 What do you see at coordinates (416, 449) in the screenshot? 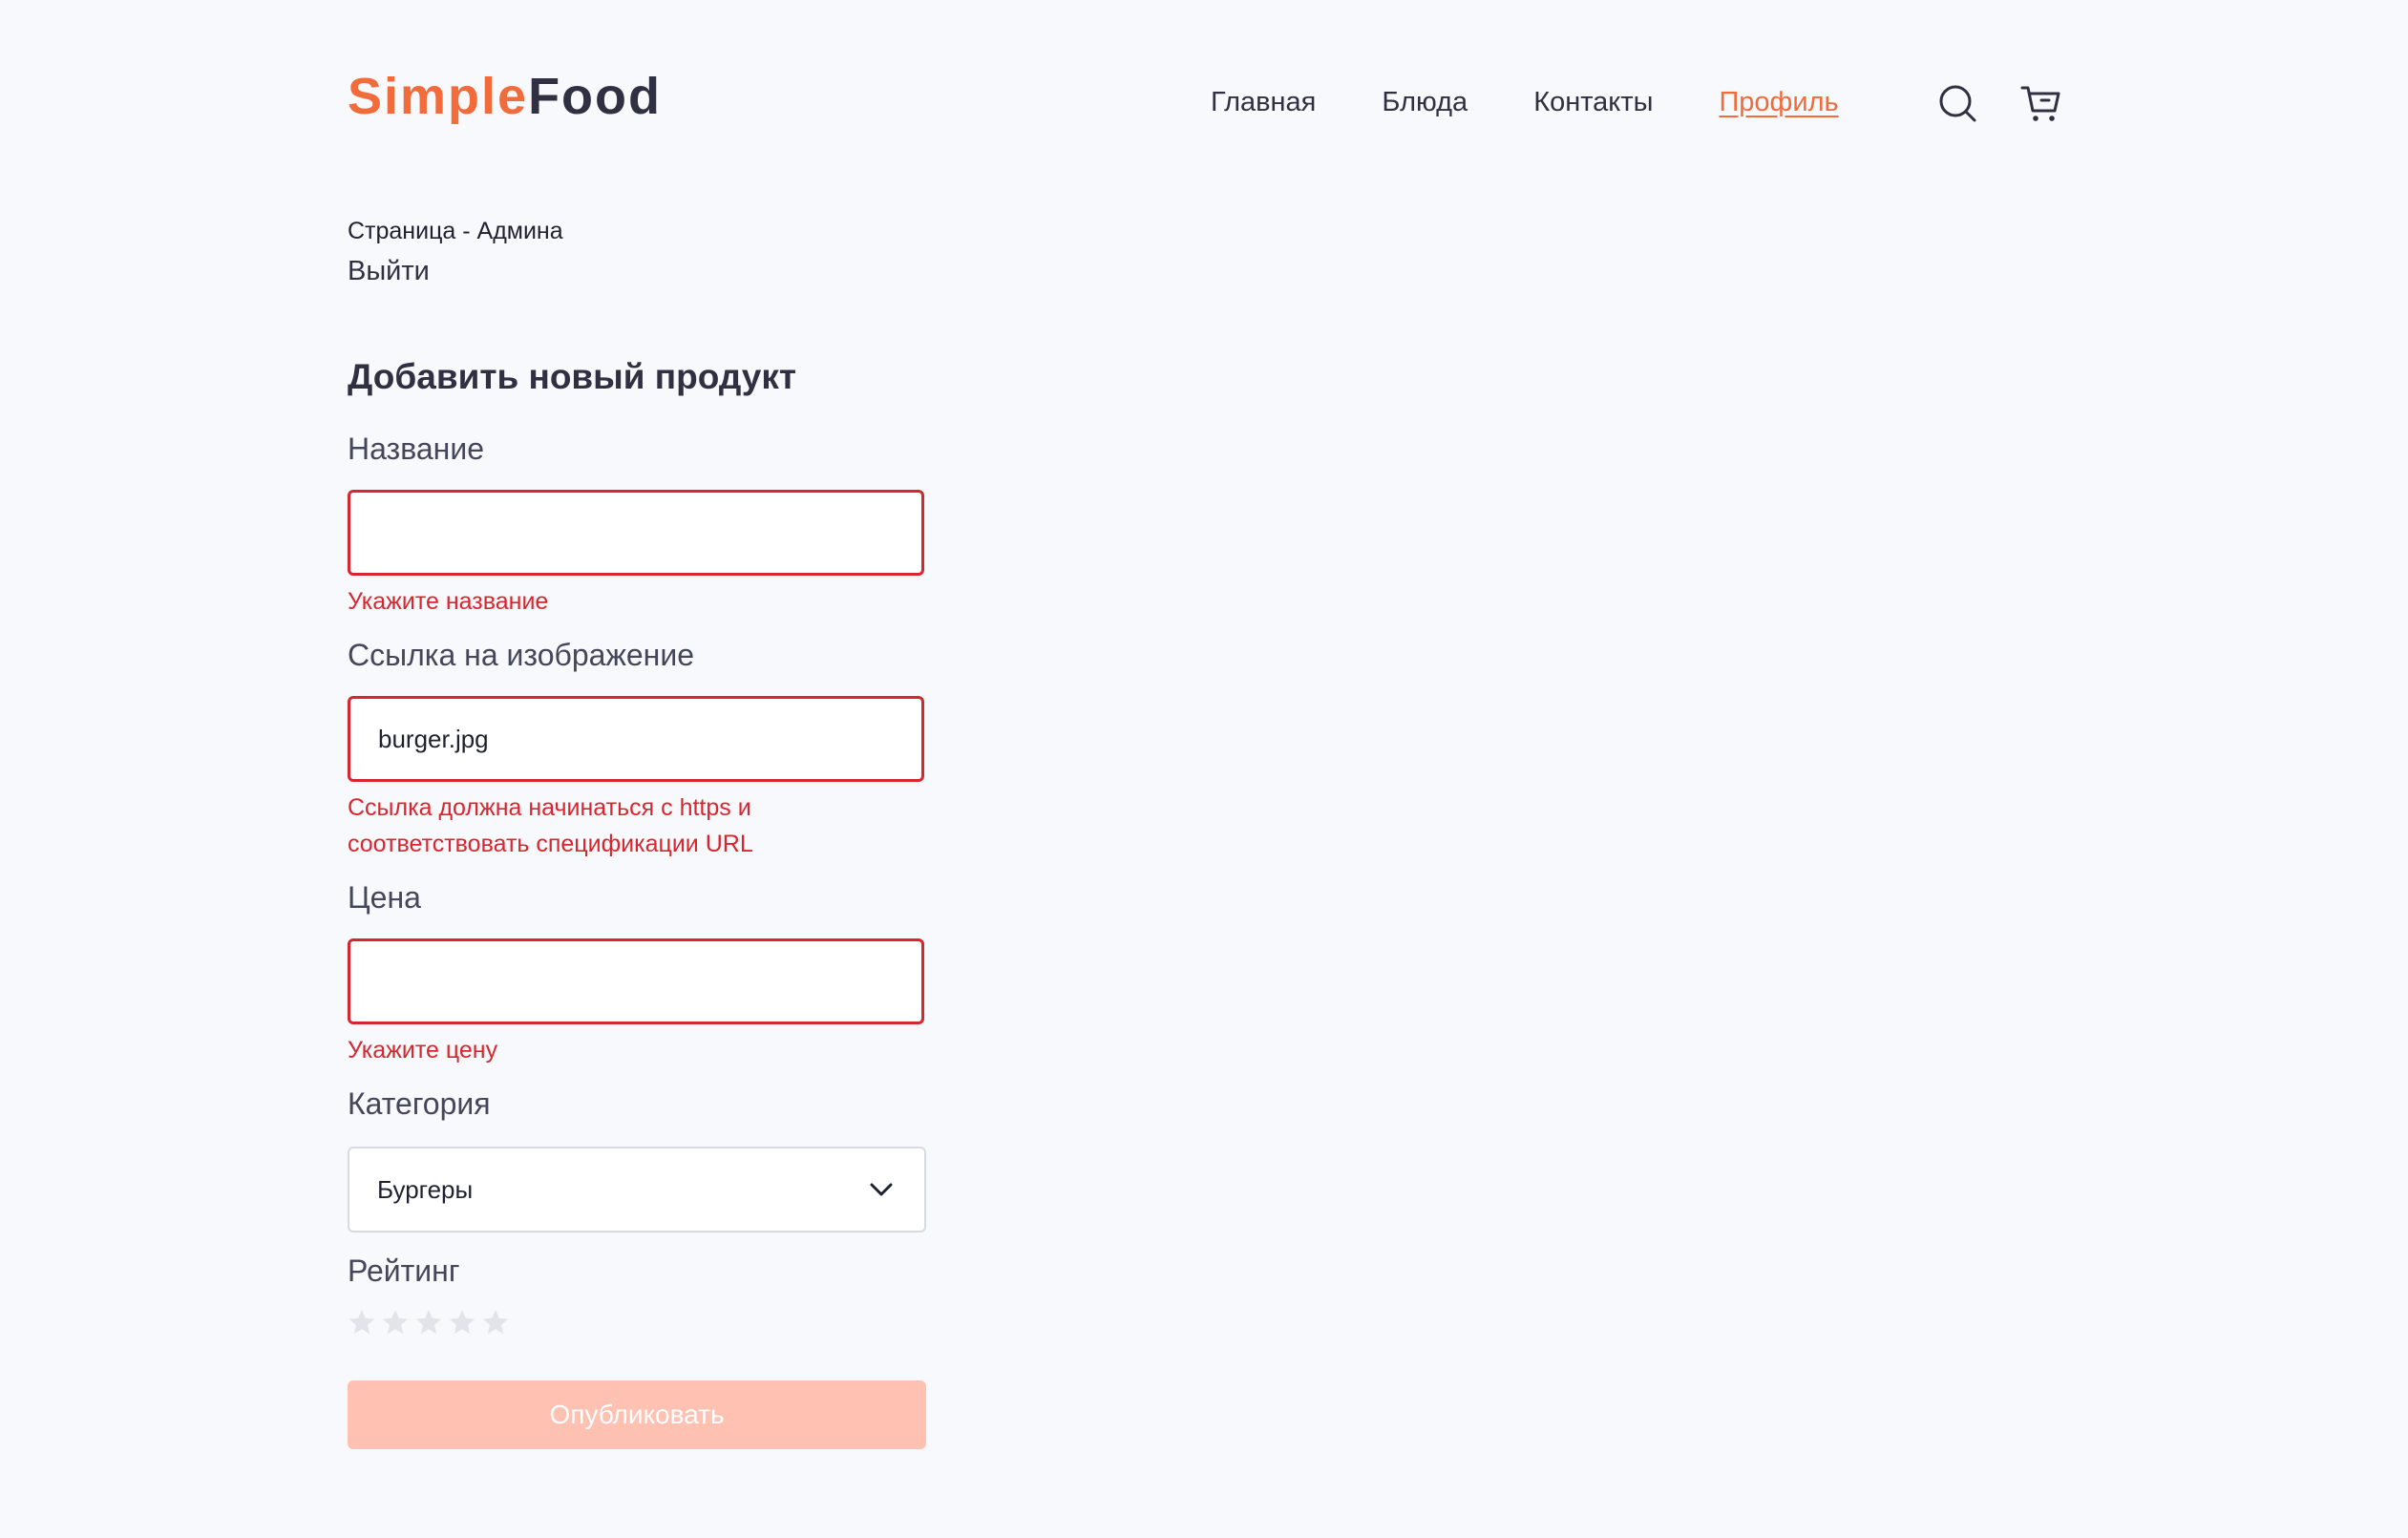
I see `name-label: Название` at bounding box center [416, 449].